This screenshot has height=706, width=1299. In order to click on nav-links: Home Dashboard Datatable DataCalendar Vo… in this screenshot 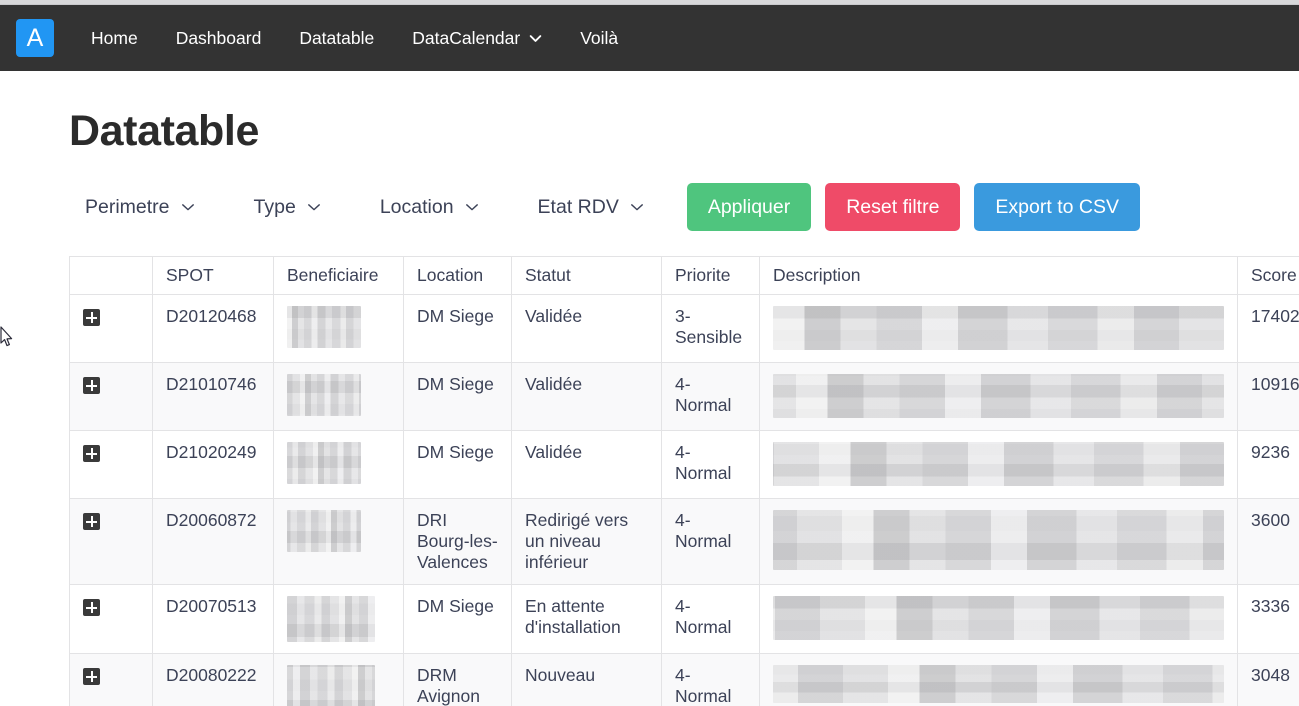, I will do `click(354, 38)`.